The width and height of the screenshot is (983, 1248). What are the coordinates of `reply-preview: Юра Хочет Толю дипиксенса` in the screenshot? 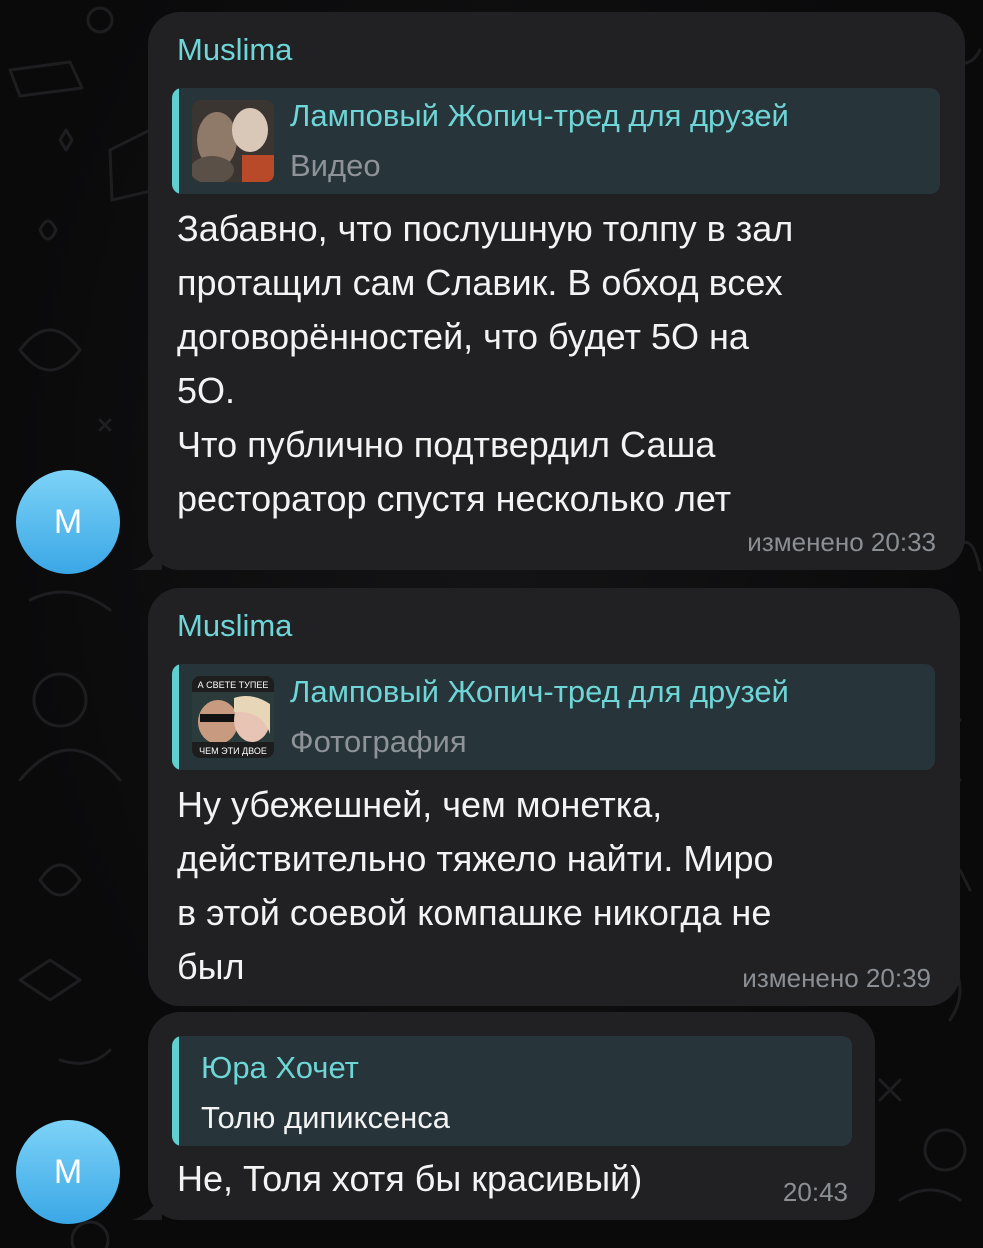 It's located at (512, 1091).